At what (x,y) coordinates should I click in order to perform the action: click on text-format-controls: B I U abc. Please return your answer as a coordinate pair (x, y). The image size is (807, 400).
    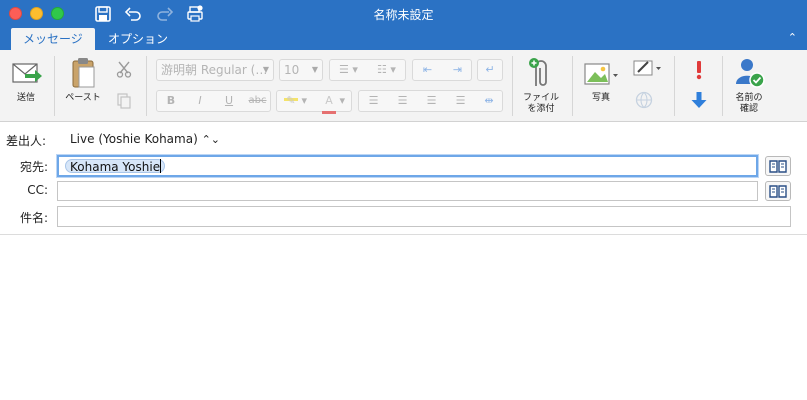
    Looking at the image, I should click on (213, 101).